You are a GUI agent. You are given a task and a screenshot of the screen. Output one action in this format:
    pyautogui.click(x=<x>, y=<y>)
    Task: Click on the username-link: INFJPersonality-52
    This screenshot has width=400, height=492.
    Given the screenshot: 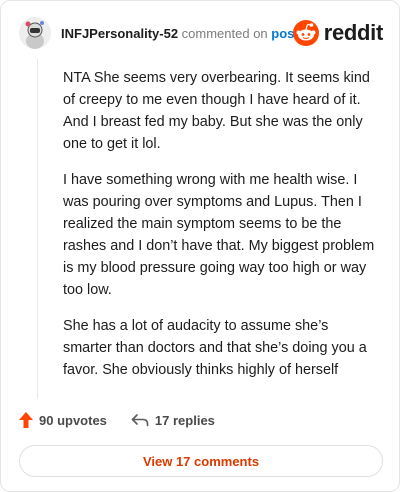 What is the action you would take?
    pyautogui.click(x=119, y=33)
    